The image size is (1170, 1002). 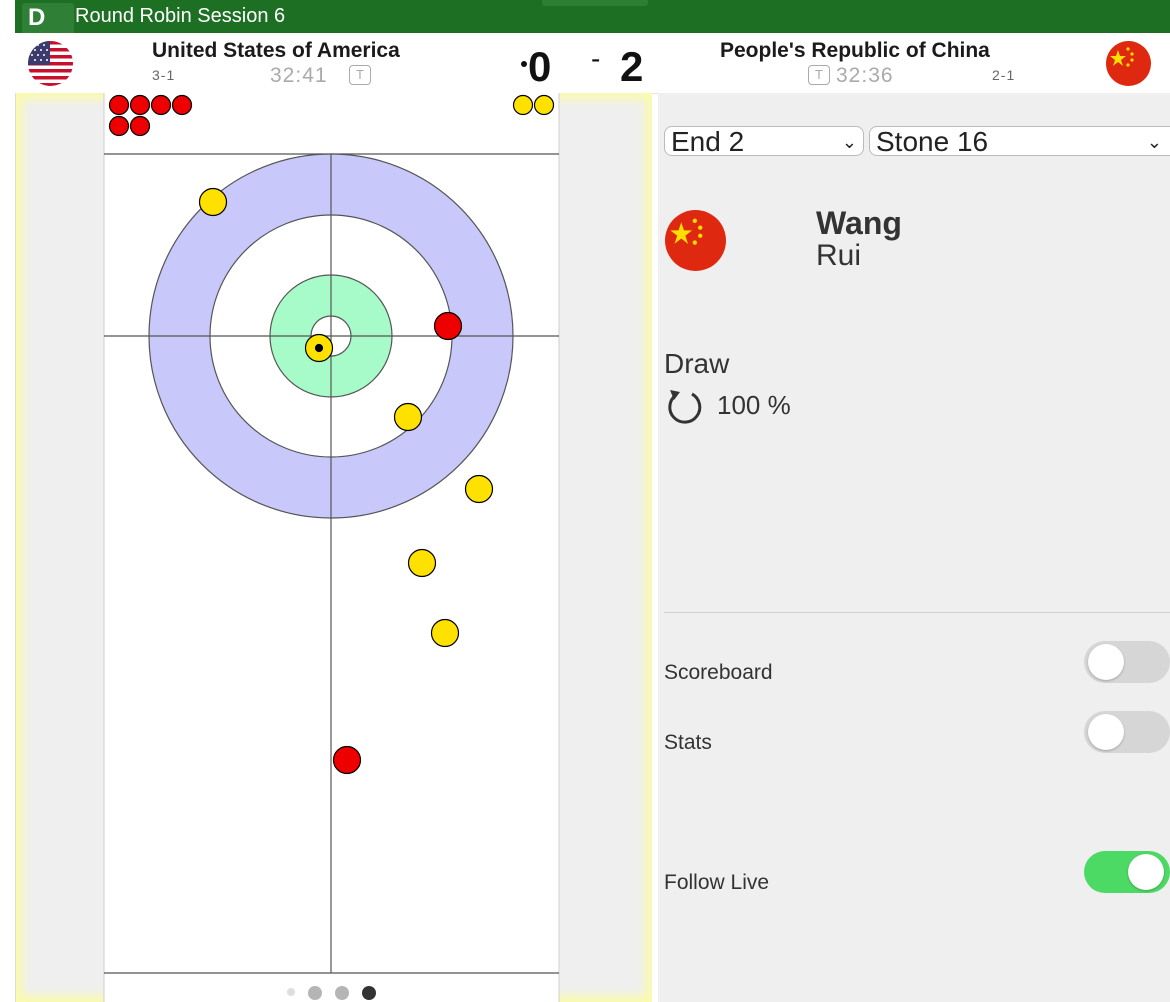 What do you see at coordinates (319, 348) in the screenshot?
I see `shot-stone-marker` at bounding box center [319, 348].